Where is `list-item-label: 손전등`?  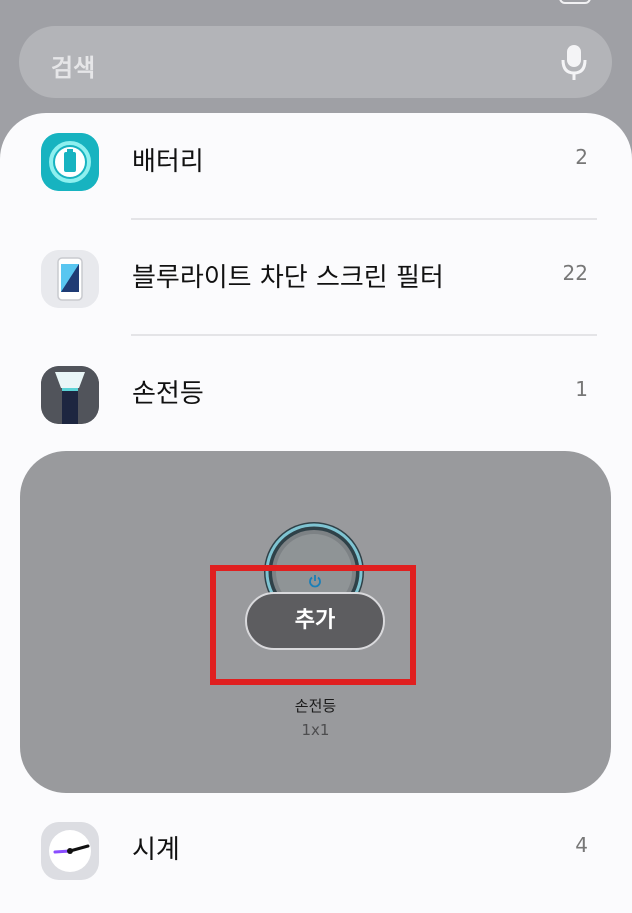 list-item-label: 손전등 is located at coordinates (168, 394).